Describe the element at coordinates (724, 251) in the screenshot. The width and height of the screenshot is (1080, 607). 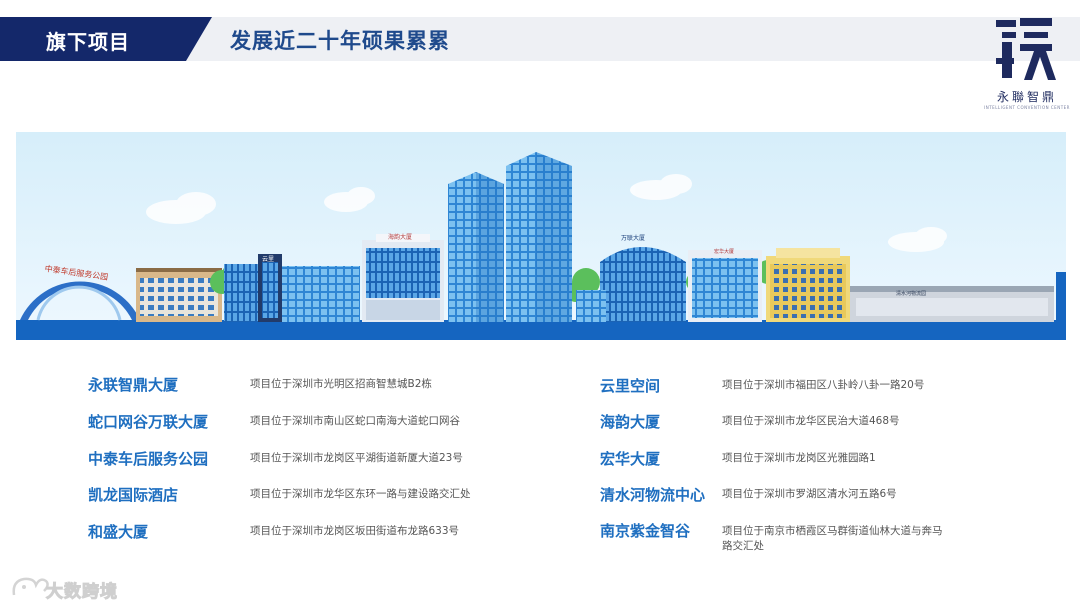
I see `honghua-sign: 宏华大厦` at that location.